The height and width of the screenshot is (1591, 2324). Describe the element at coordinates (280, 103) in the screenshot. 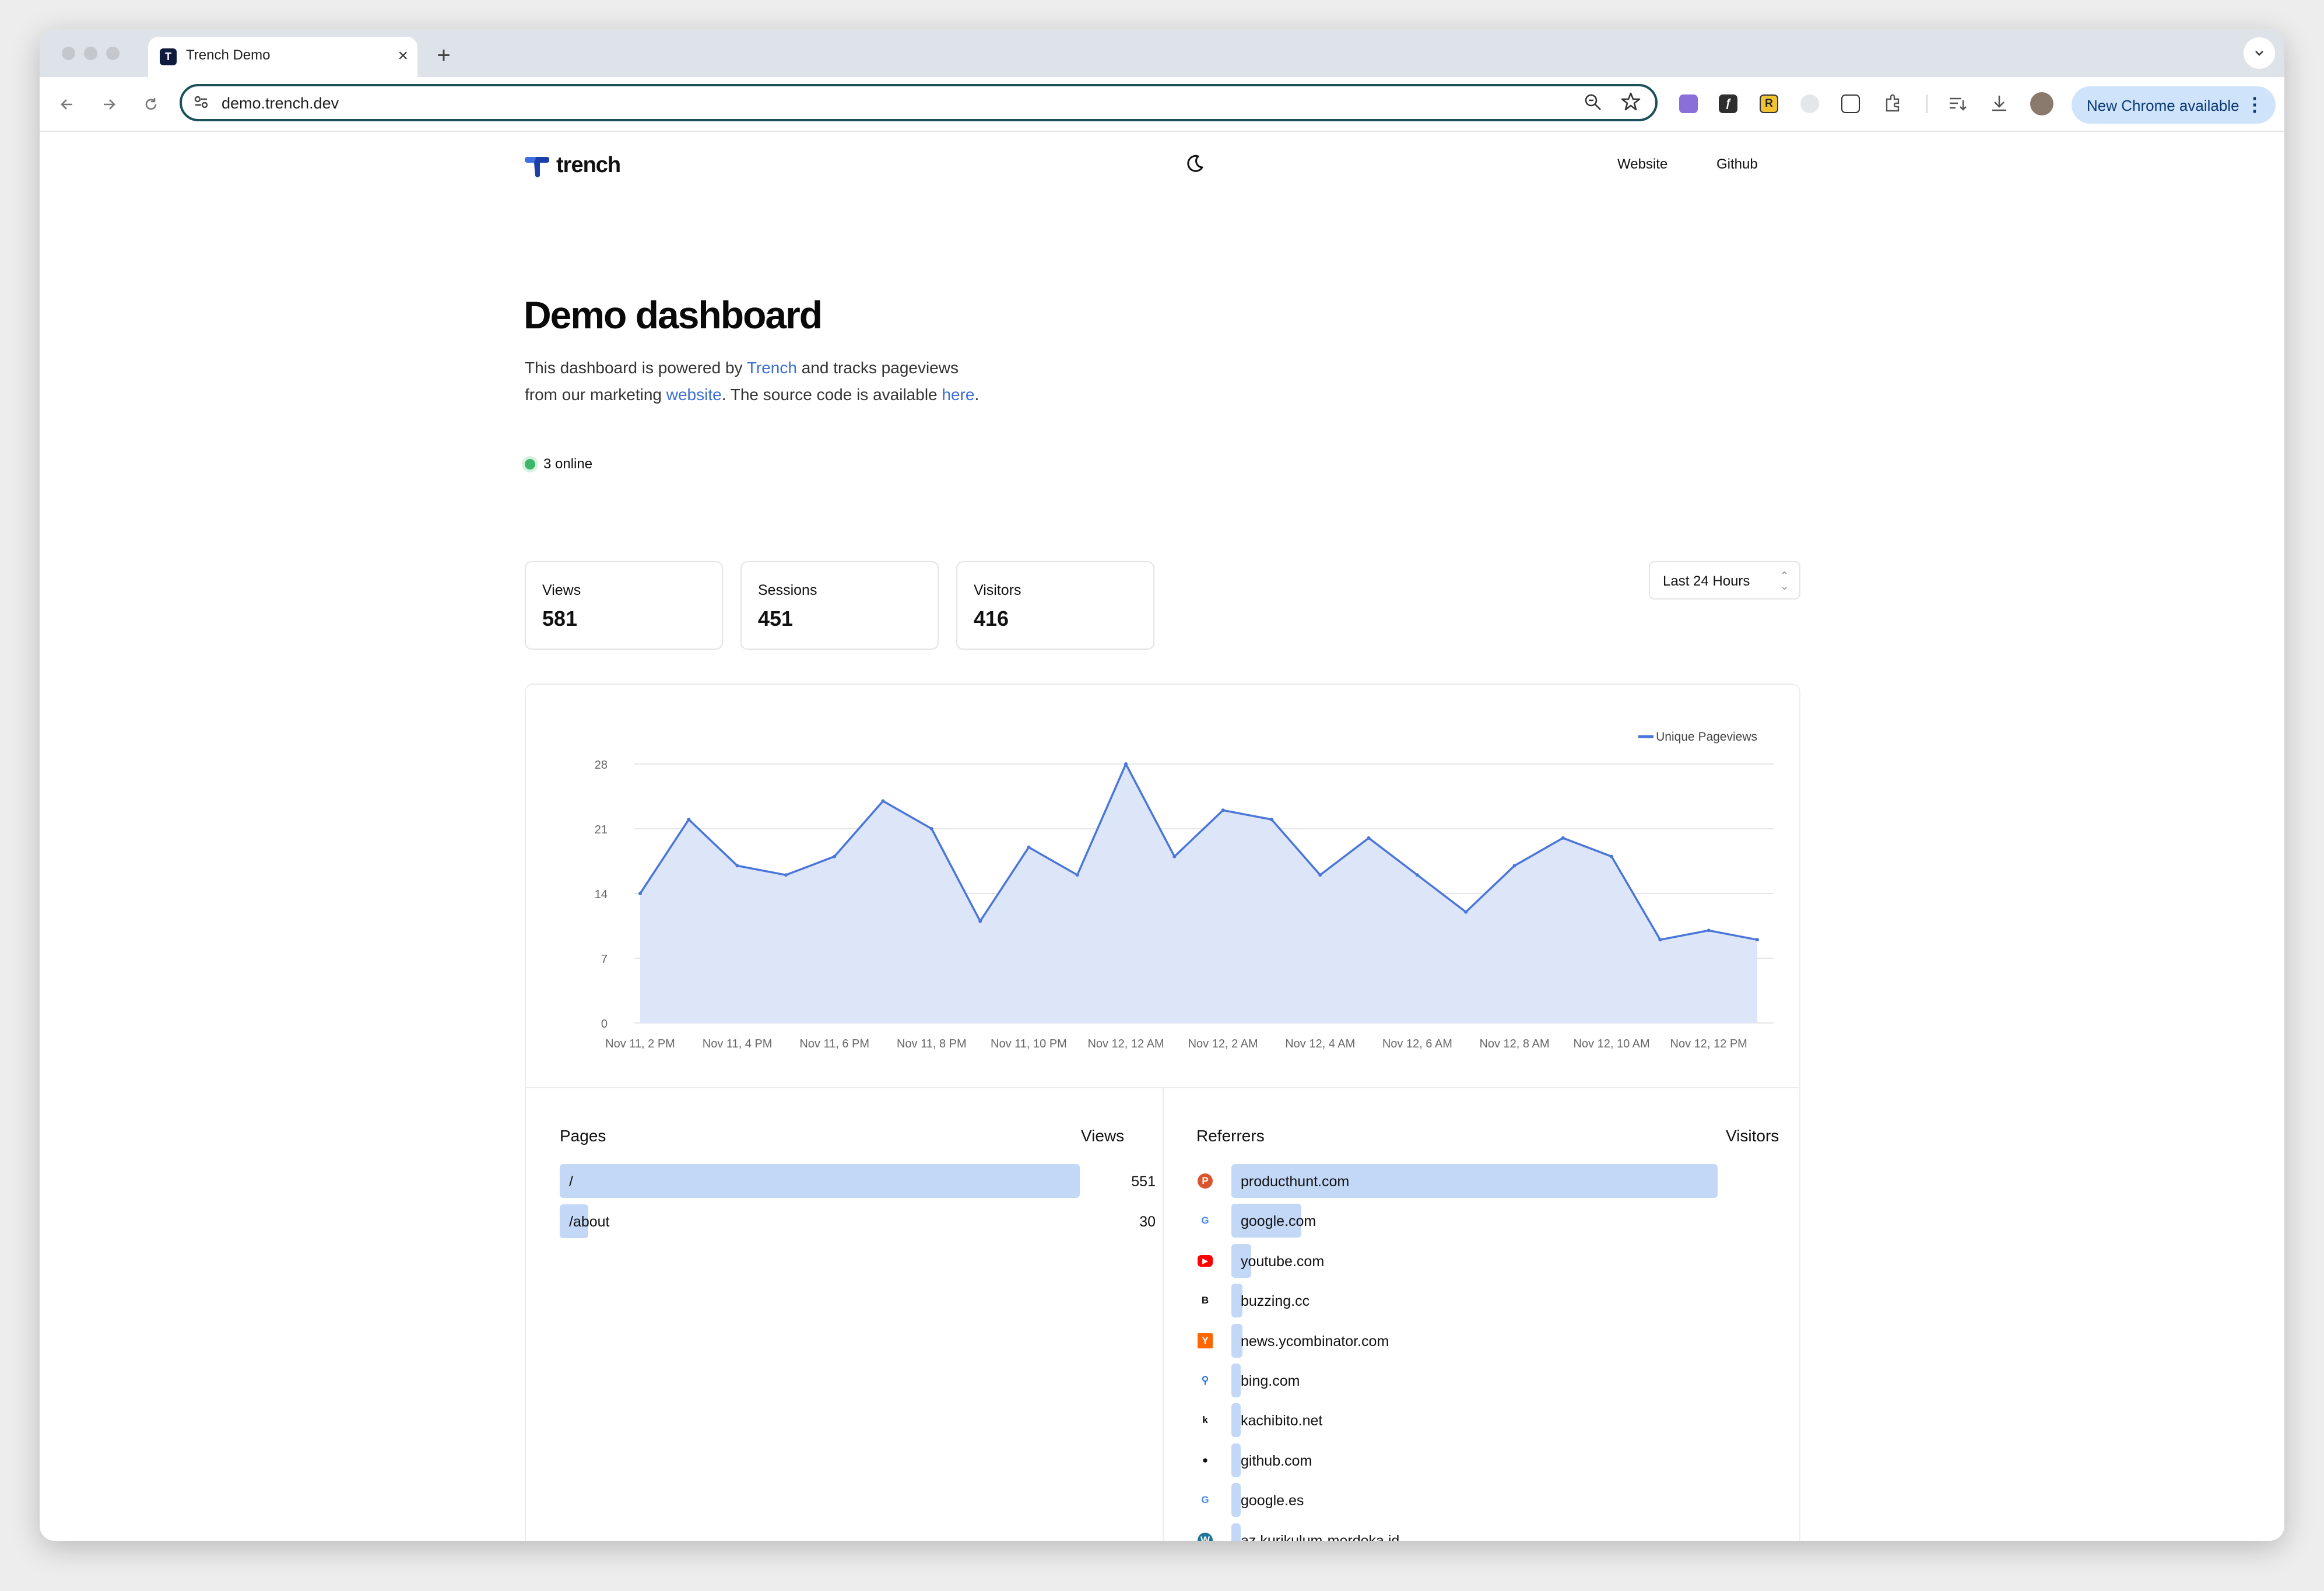

I see `url-text: demo.trench.dev` at that location.